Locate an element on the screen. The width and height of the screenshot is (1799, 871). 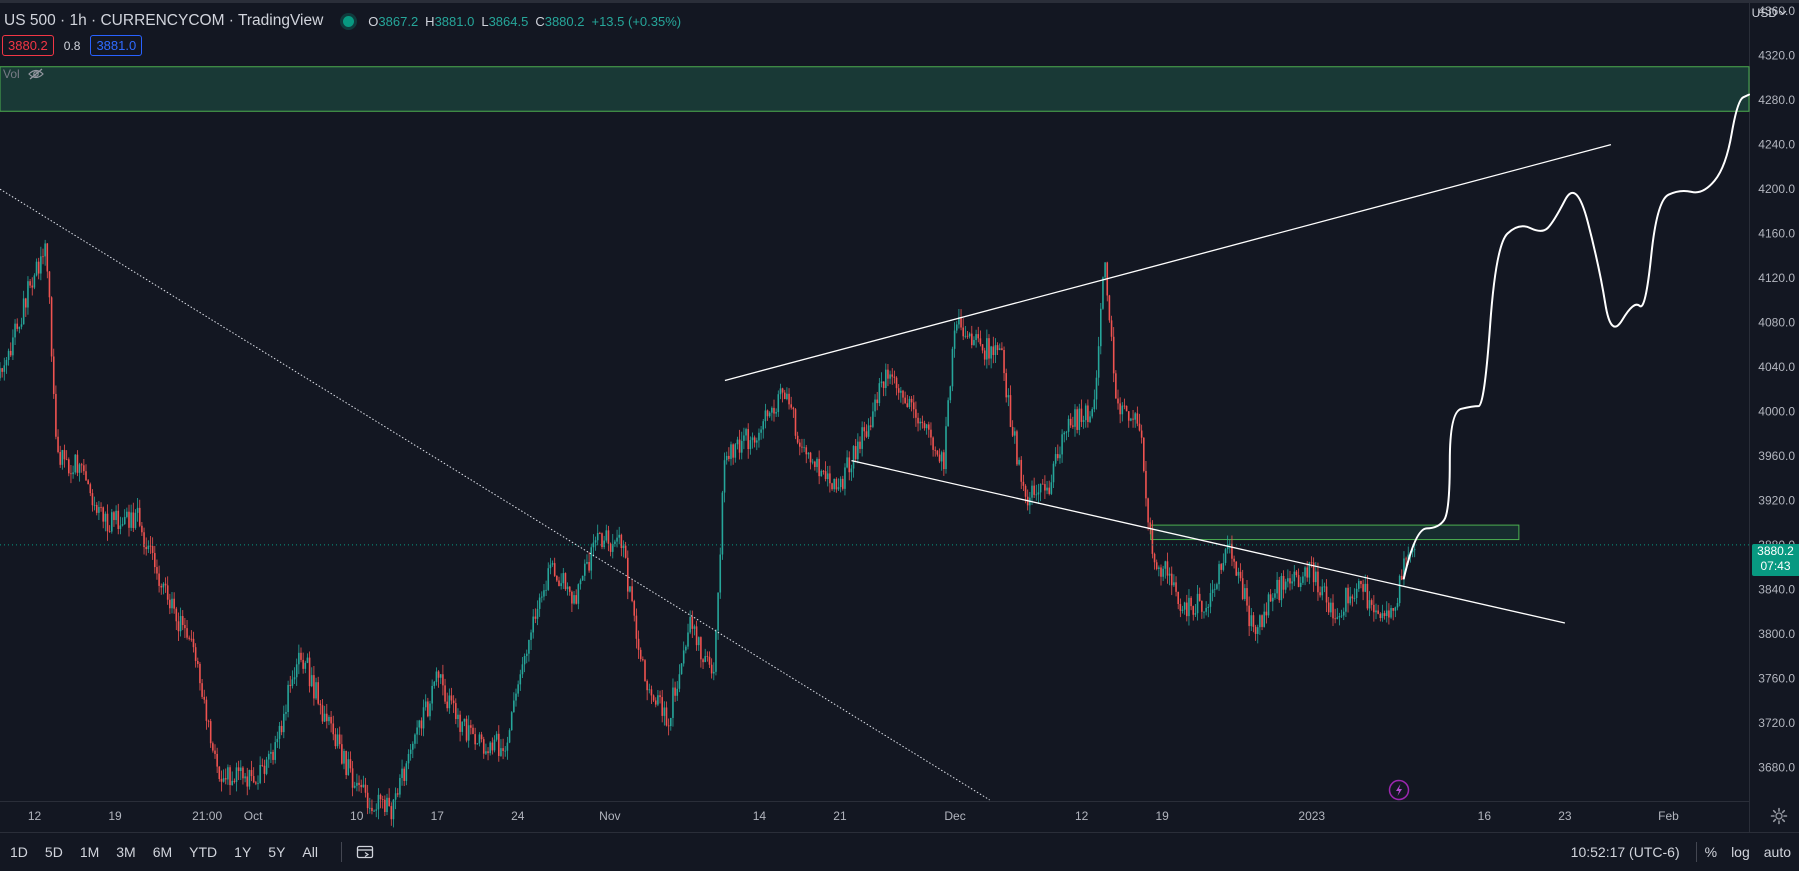
range-all-button: All is located at coordinates (308, 852).